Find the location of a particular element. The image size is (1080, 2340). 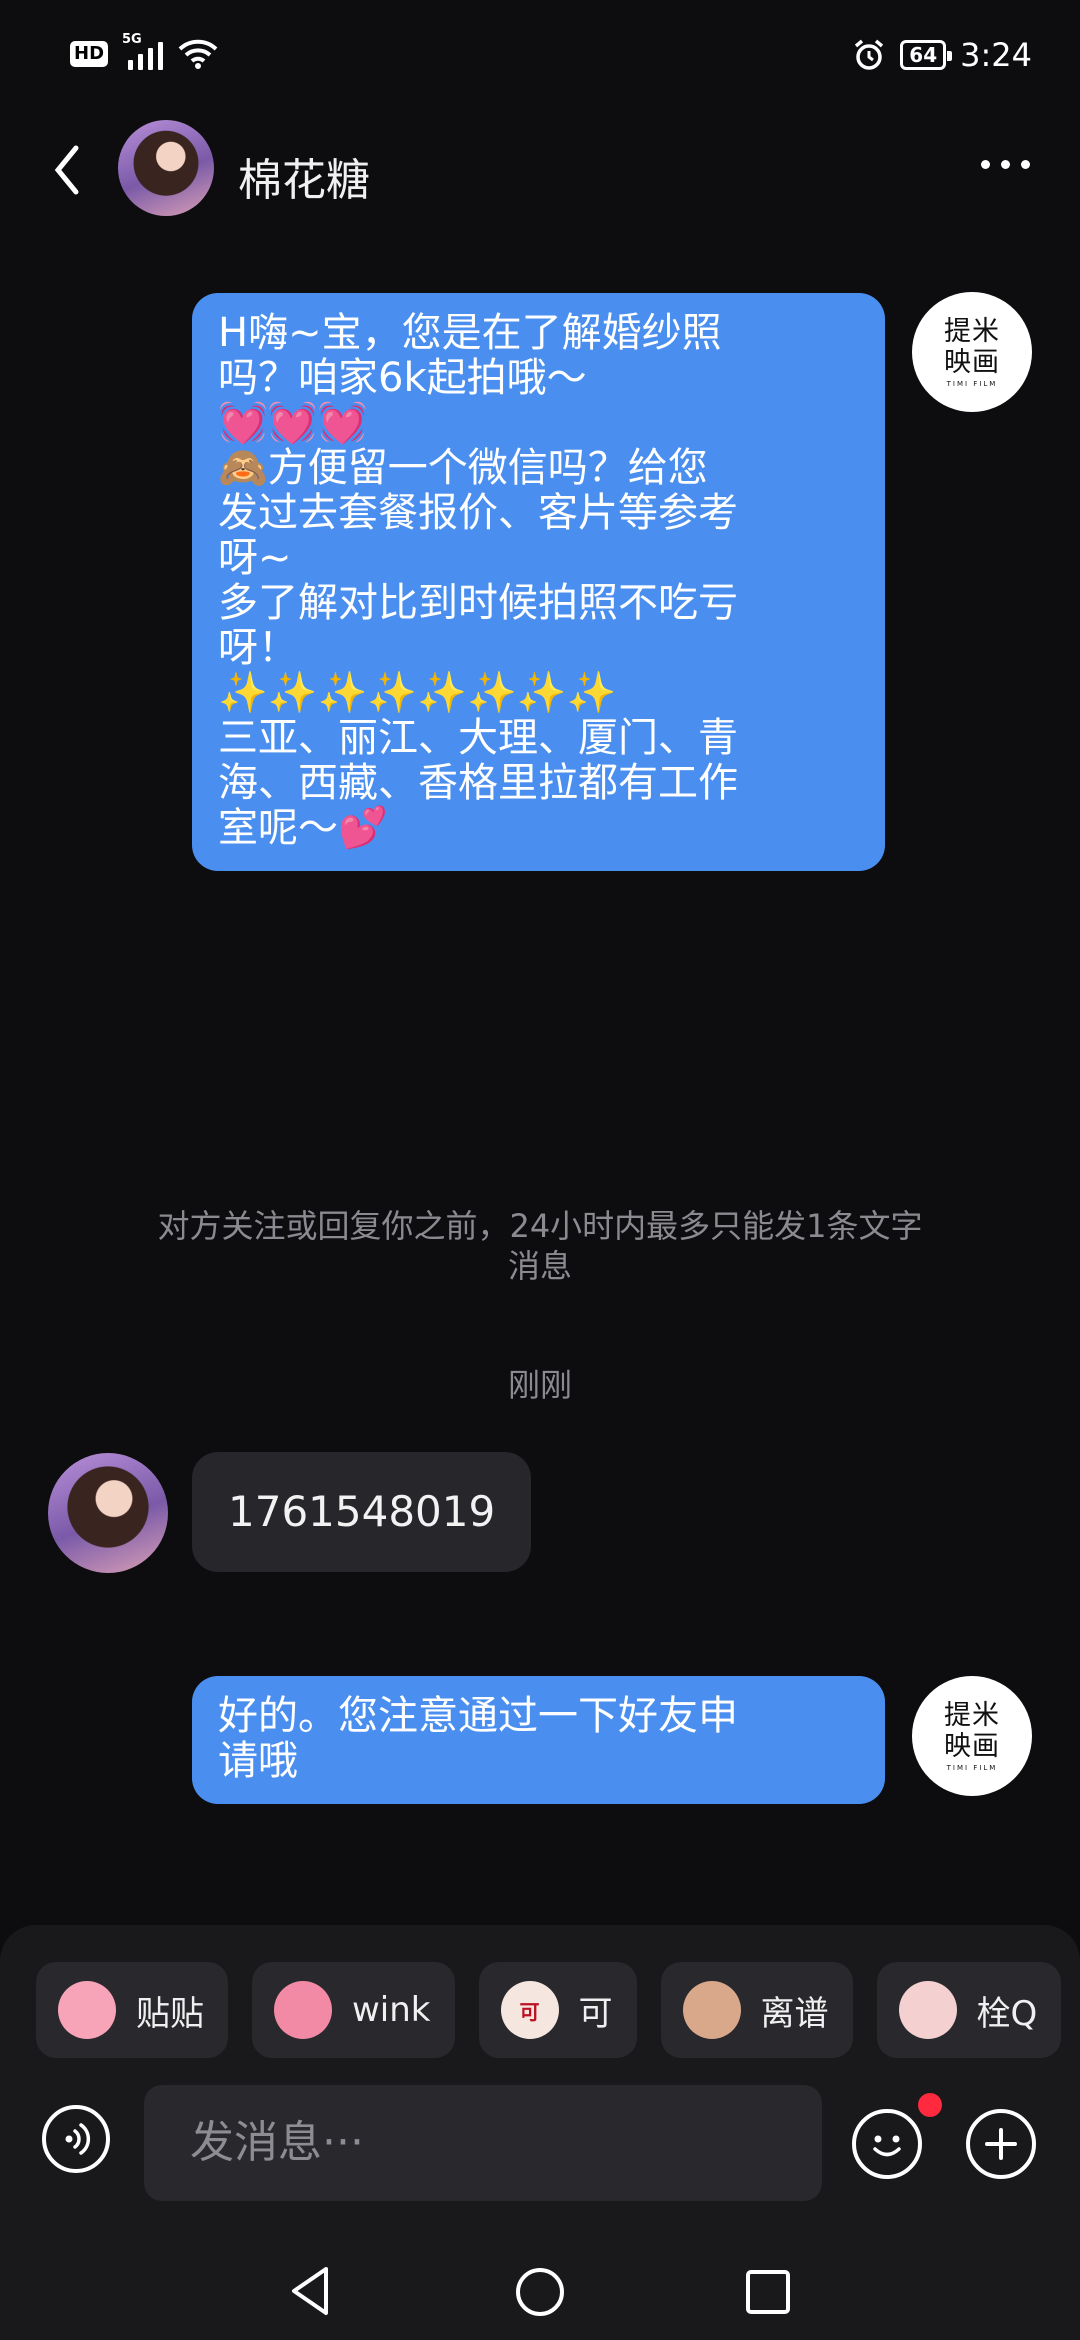

speechless-sticker-icon is located at coordinates (711, 2010).